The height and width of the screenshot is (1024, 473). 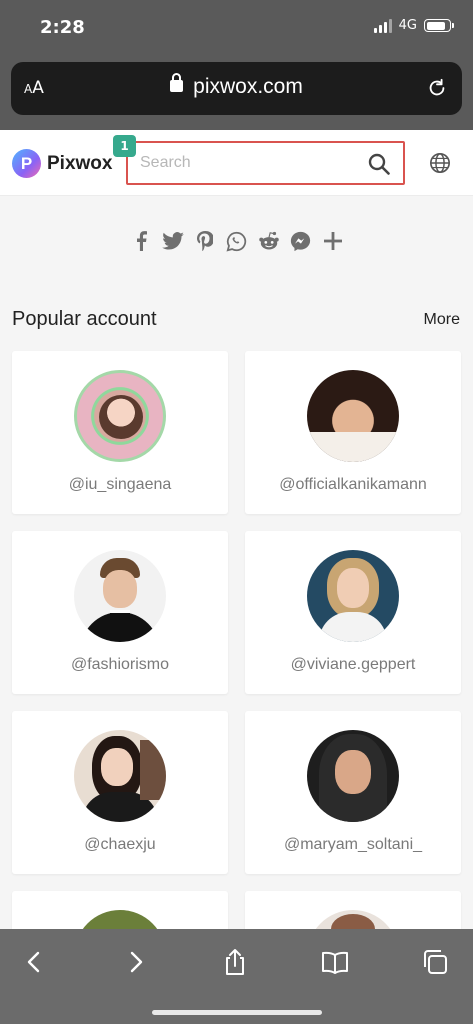 I want to click on signal-icon, so click(x=382, y=25).